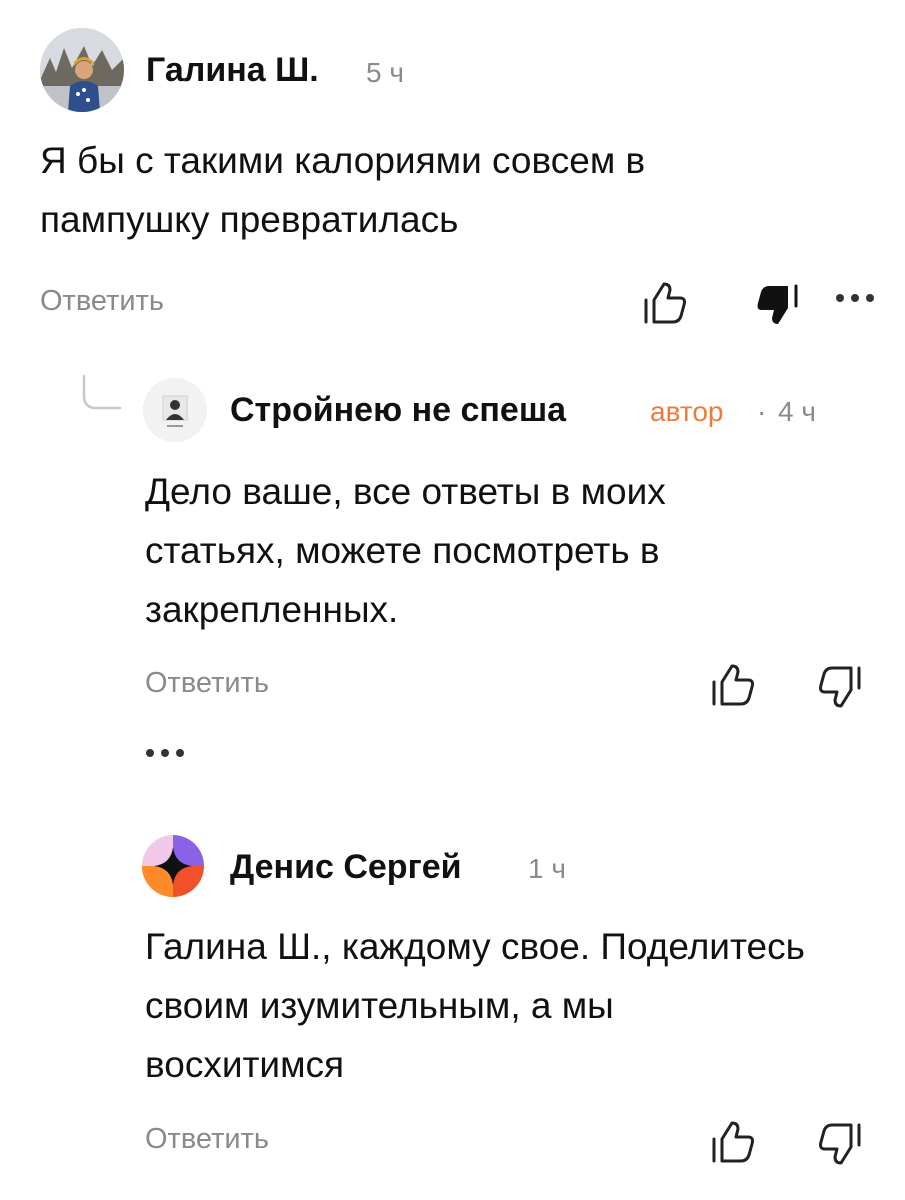 This screenshot has height=1200, width=905. What do you see at coordinates (102, 394) in the screenshot?
I see `reply-thread-icon` at bounding box center [102, 394].